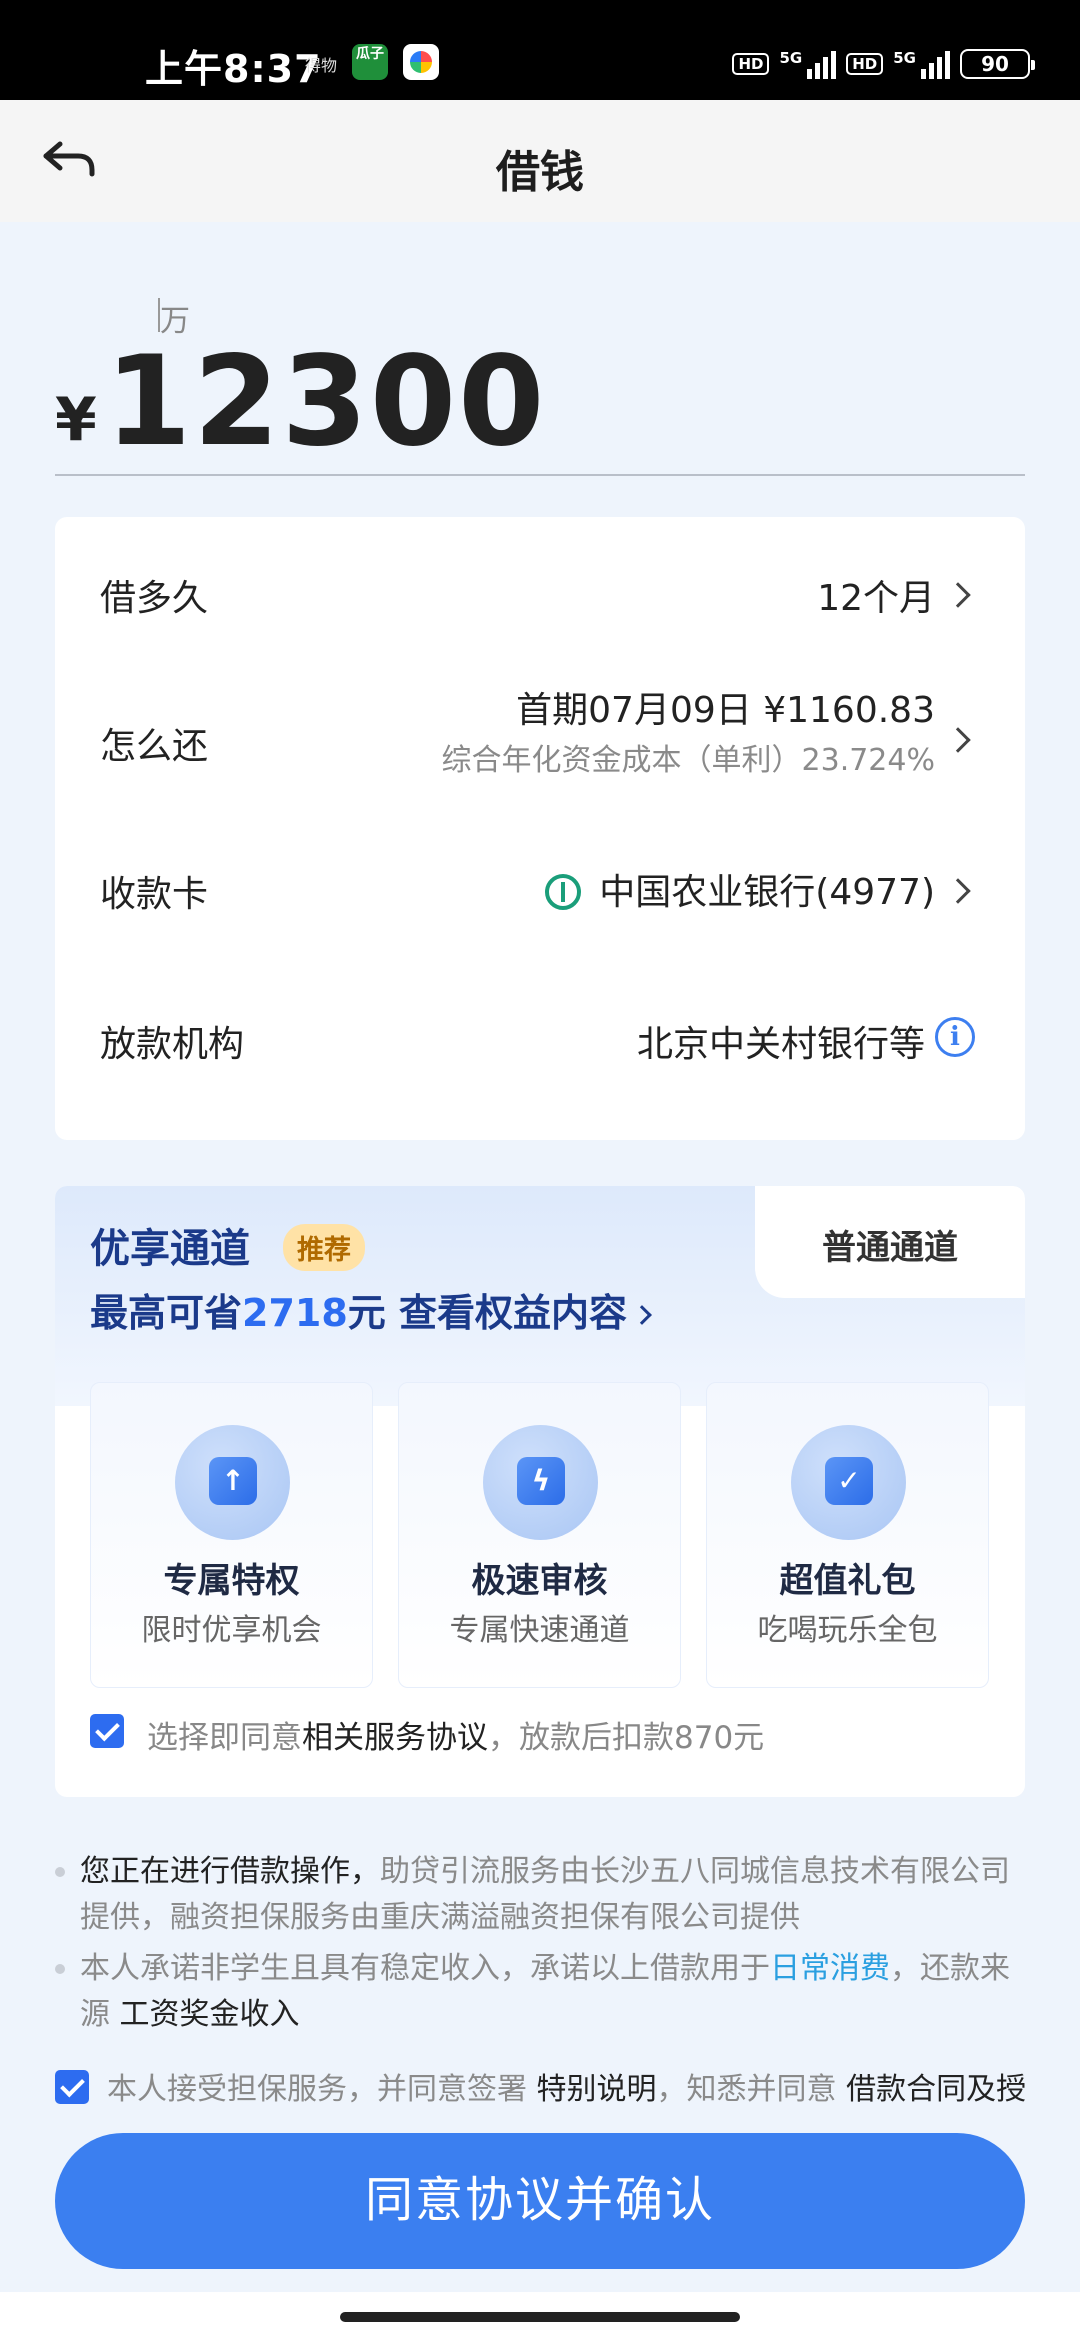 The width and height of the screenshot is (1080, 2340). What do you see at coordinates (321, 65) in the screenshot?
I see `status-app-text: 得物` at bounding box center [321, 65].